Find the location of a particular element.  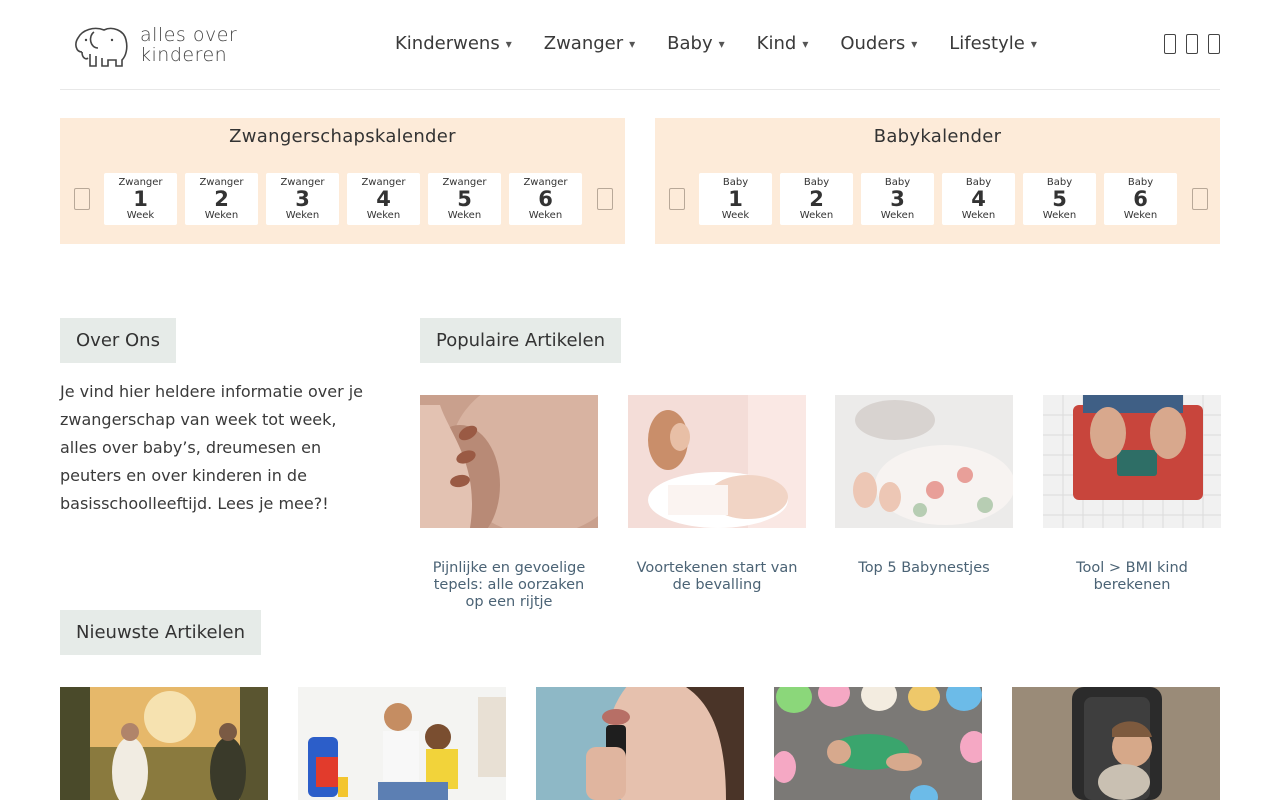

header-utility-icons is located at coordinates (1187, 44).